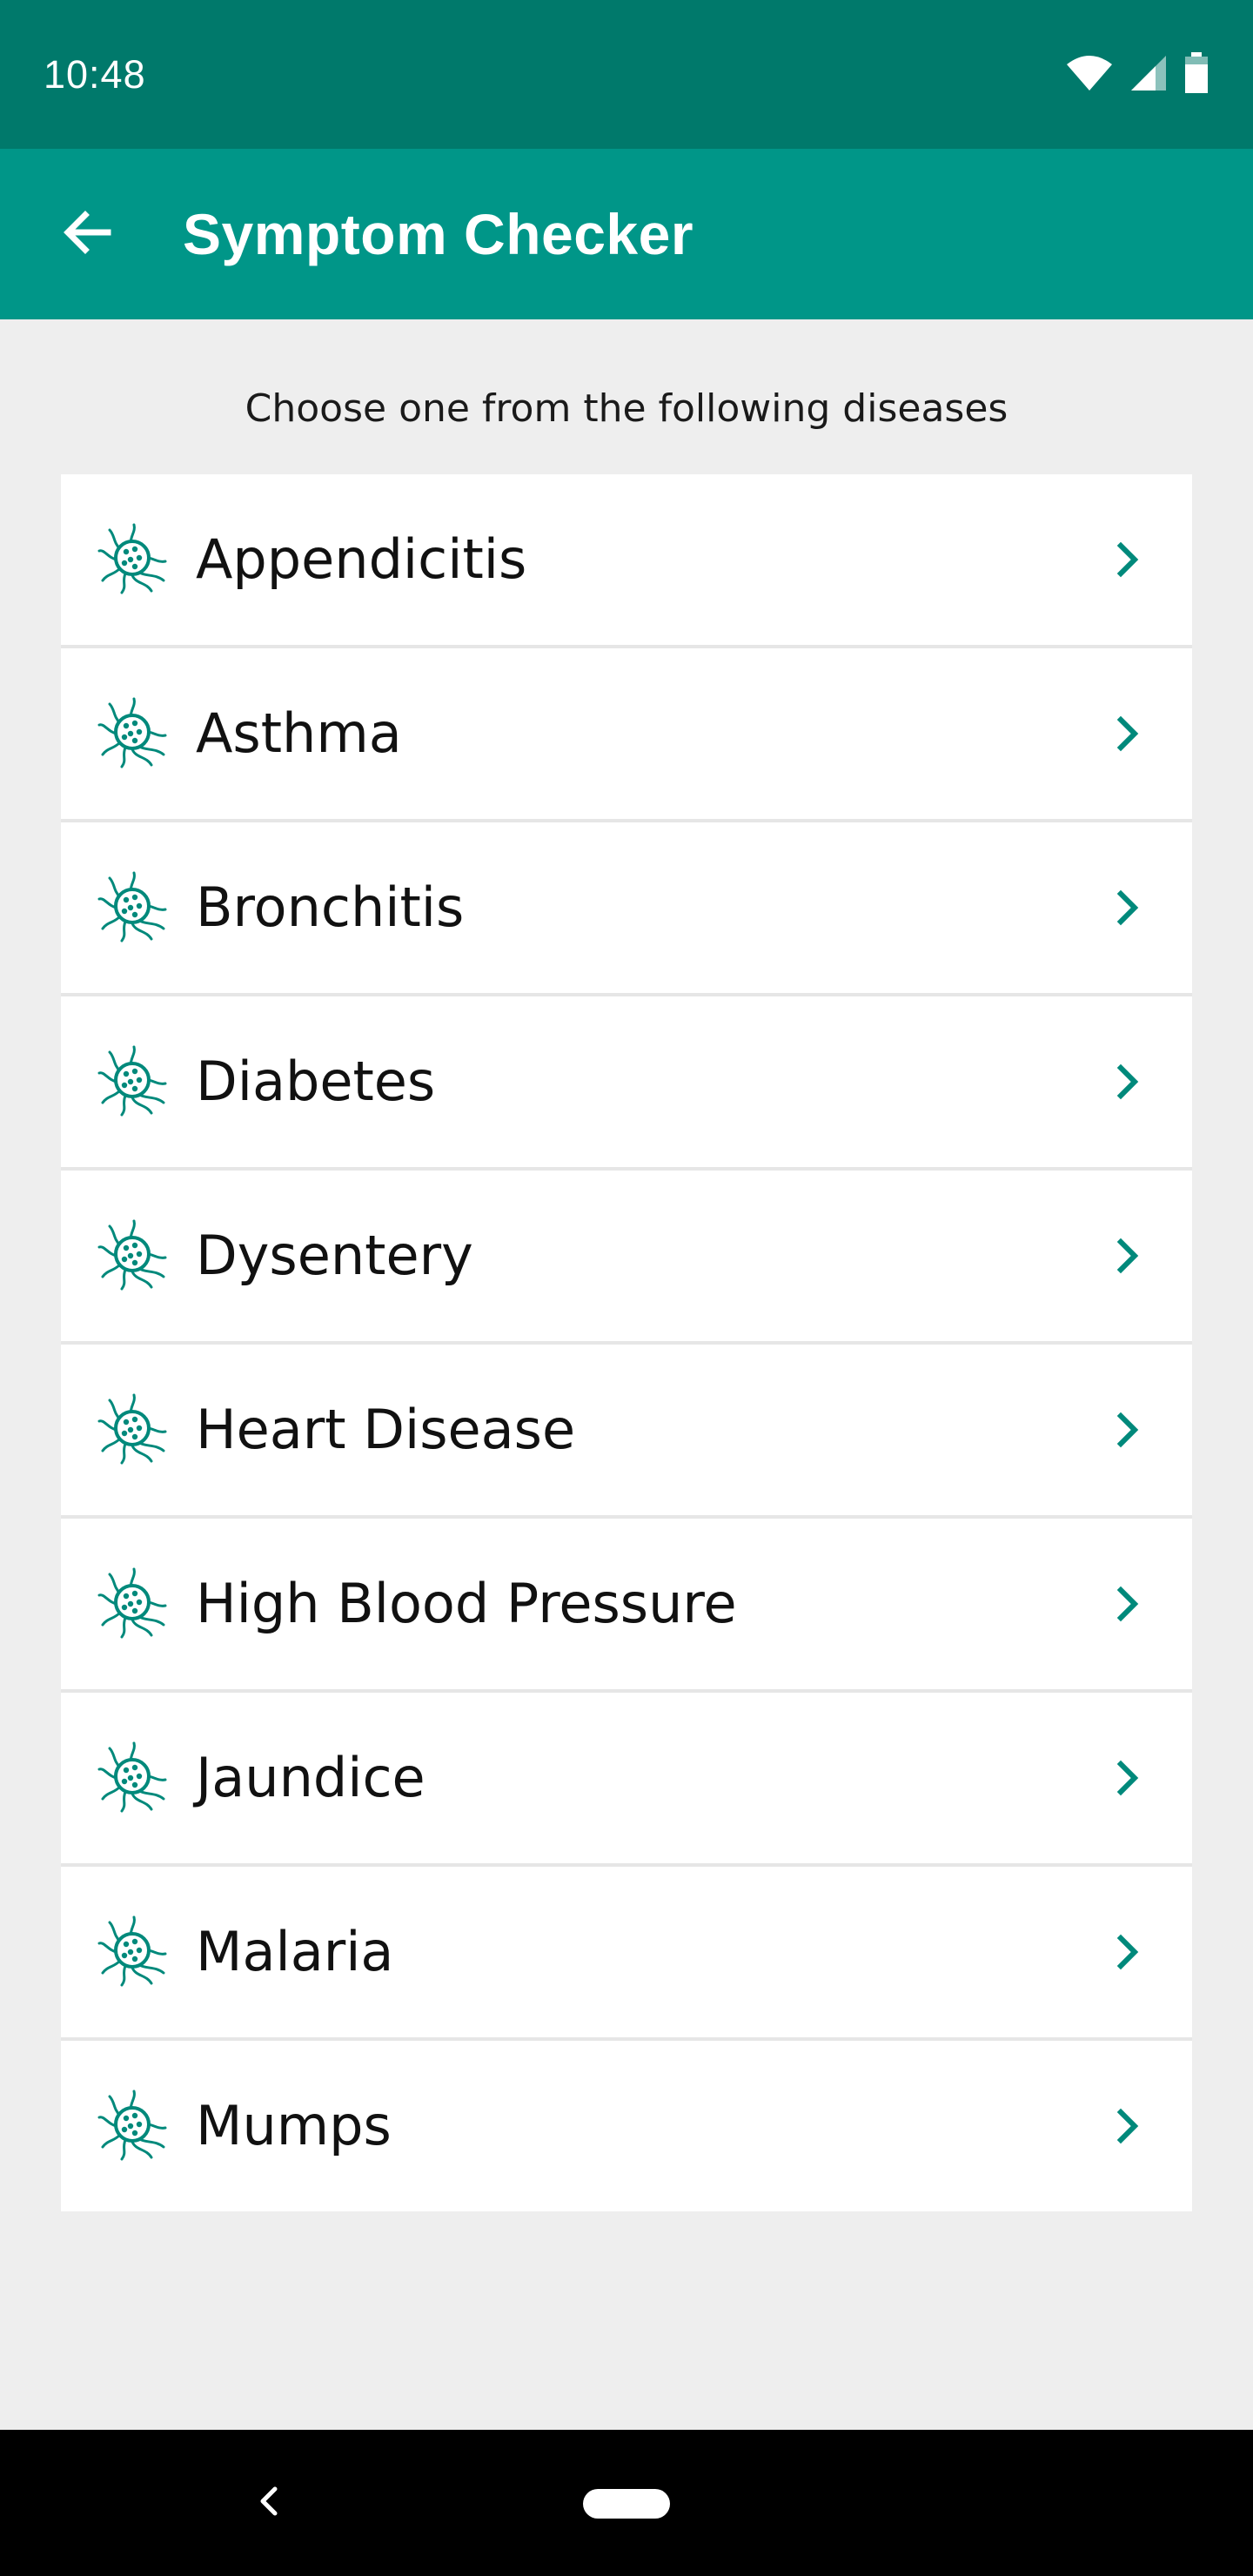 The image size is (1253, 2576). I want to click on list-item-label: Heart Disease, so click(386, 1429).